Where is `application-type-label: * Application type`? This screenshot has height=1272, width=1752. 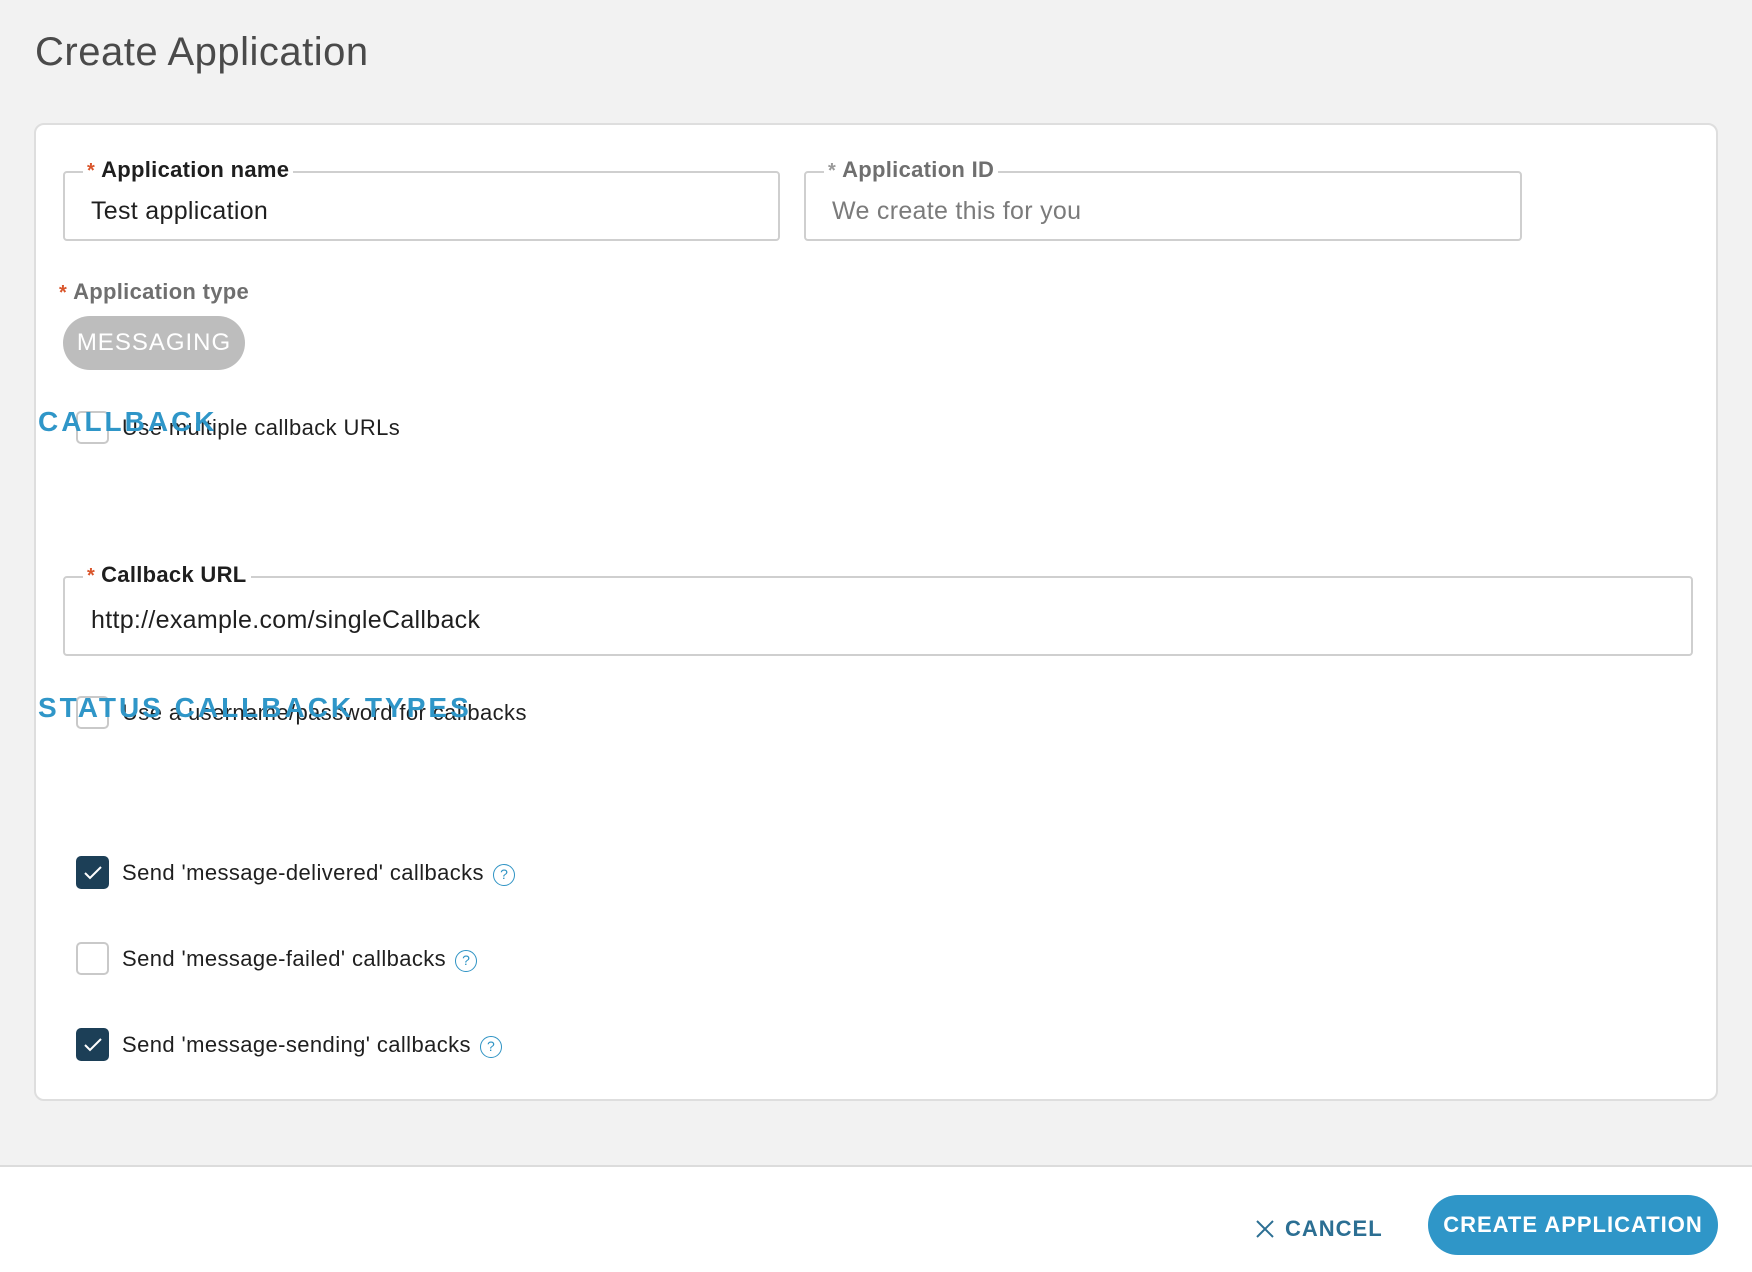 application-type-label: * Application type is located at coordinates (154, 291).